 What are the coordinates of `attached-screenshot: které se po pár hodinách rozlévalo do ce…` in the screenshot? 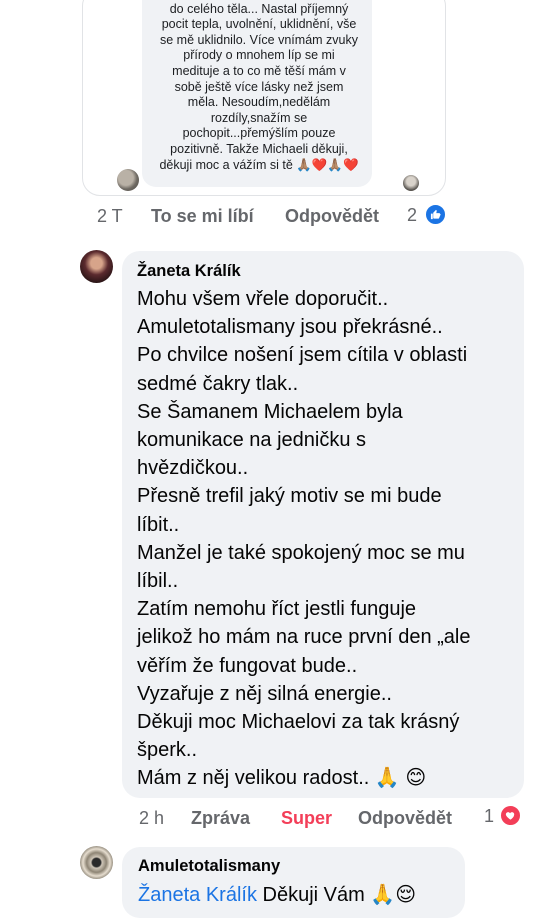 It's located at (264, 98).